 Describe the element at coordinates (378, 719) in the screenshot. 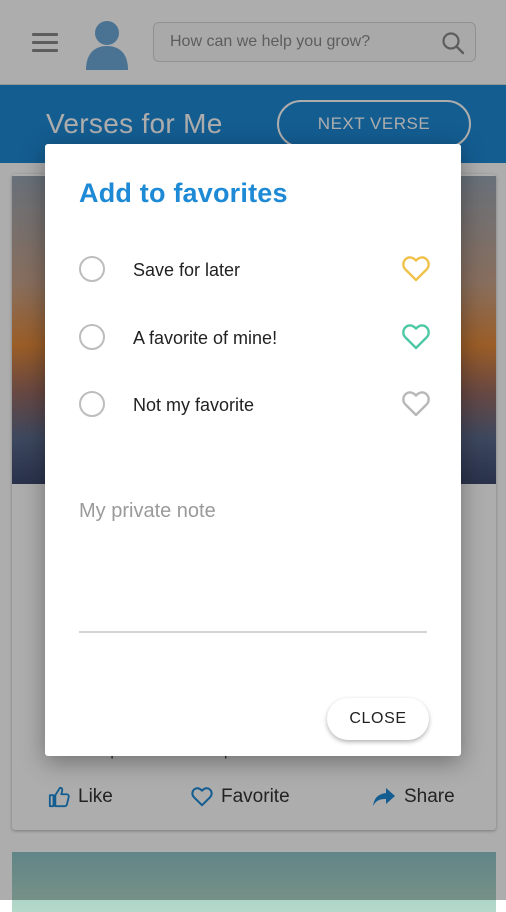

I see `close-button: CLOSE` at that location.